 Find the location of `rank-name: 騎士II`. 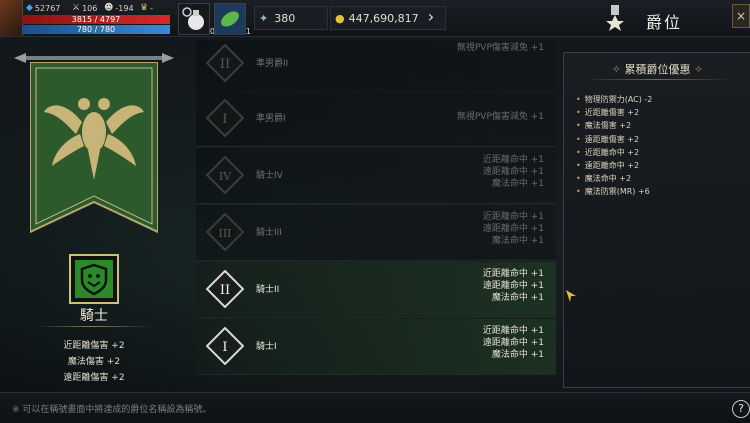

rank-name: 騎士II is located at coordinates (268, 290).